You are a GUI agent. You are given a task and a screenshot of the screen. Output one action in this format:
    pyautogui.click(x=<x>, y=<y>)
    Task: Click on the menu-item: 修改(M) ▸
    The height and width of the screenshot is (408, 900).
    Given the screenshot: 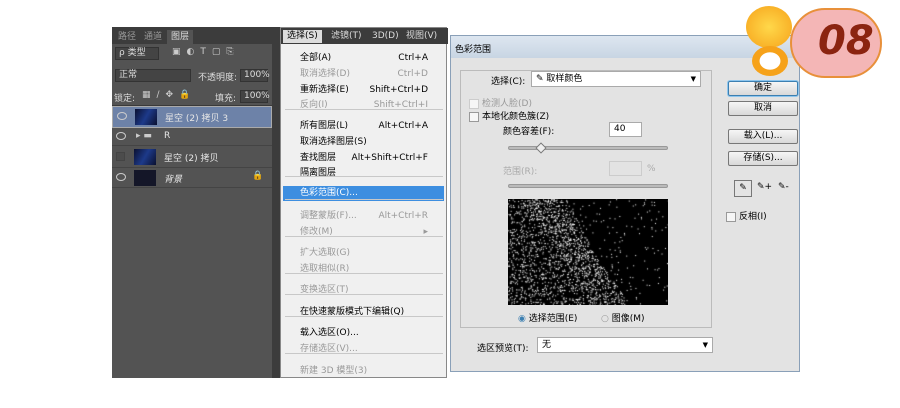 What is the action you would take?
    pyautogui.click(x=363, y=232)
    